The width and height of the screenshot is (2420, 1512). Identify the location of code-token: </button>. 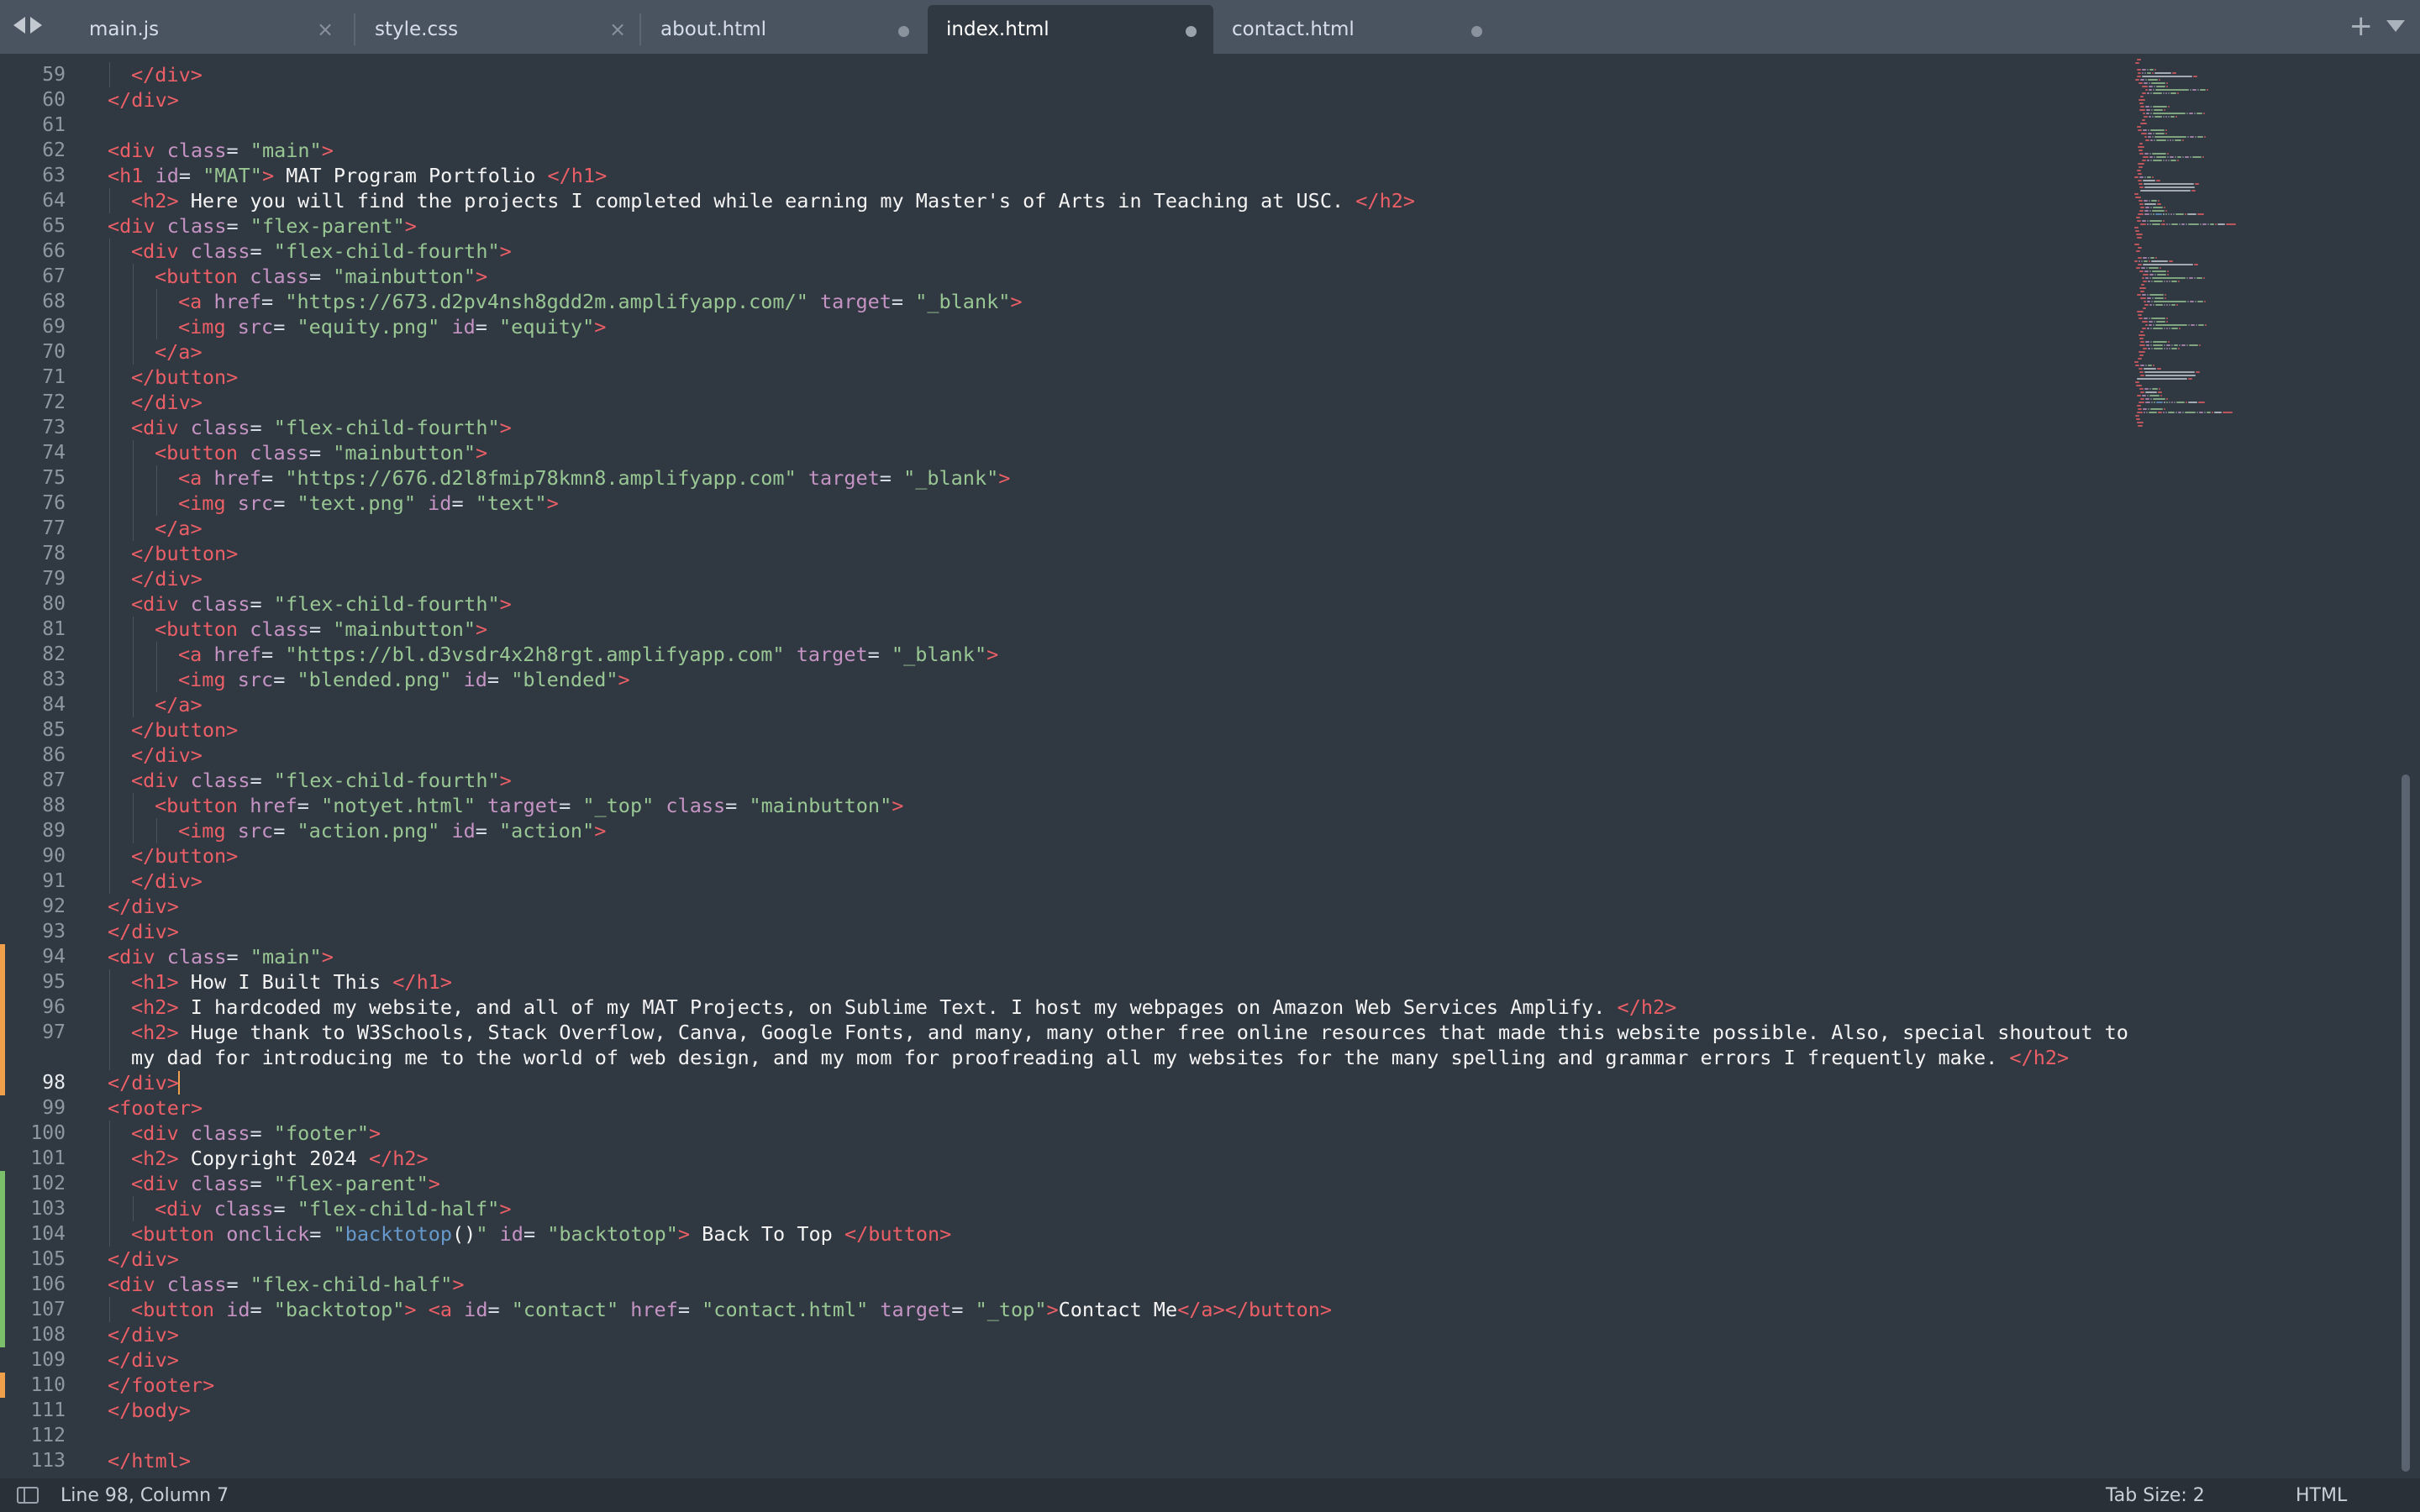
(898, 1234).